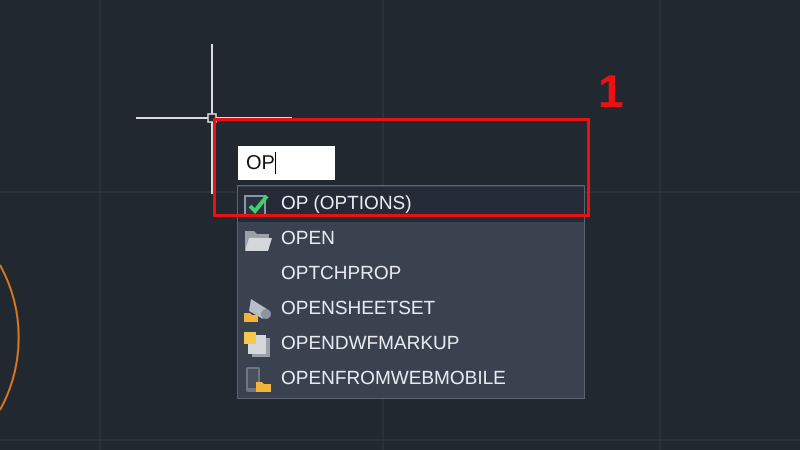 Image resolution: width=800 pixels, height=450 pixels. What do you see at coordinates (411, 344) in the screenshot?
I see `suggestion-item: OPENDWFMARKUP` at bounding box center [411, 344].